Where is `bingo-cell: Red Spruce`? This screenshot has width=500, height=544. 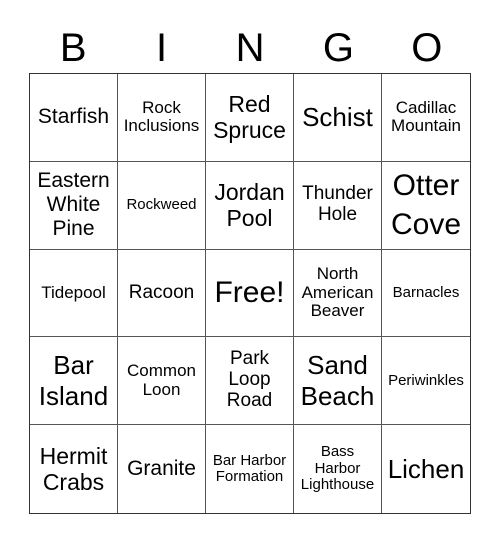 bingo-cell: Red Spruce is located at coordinates (250, 118).